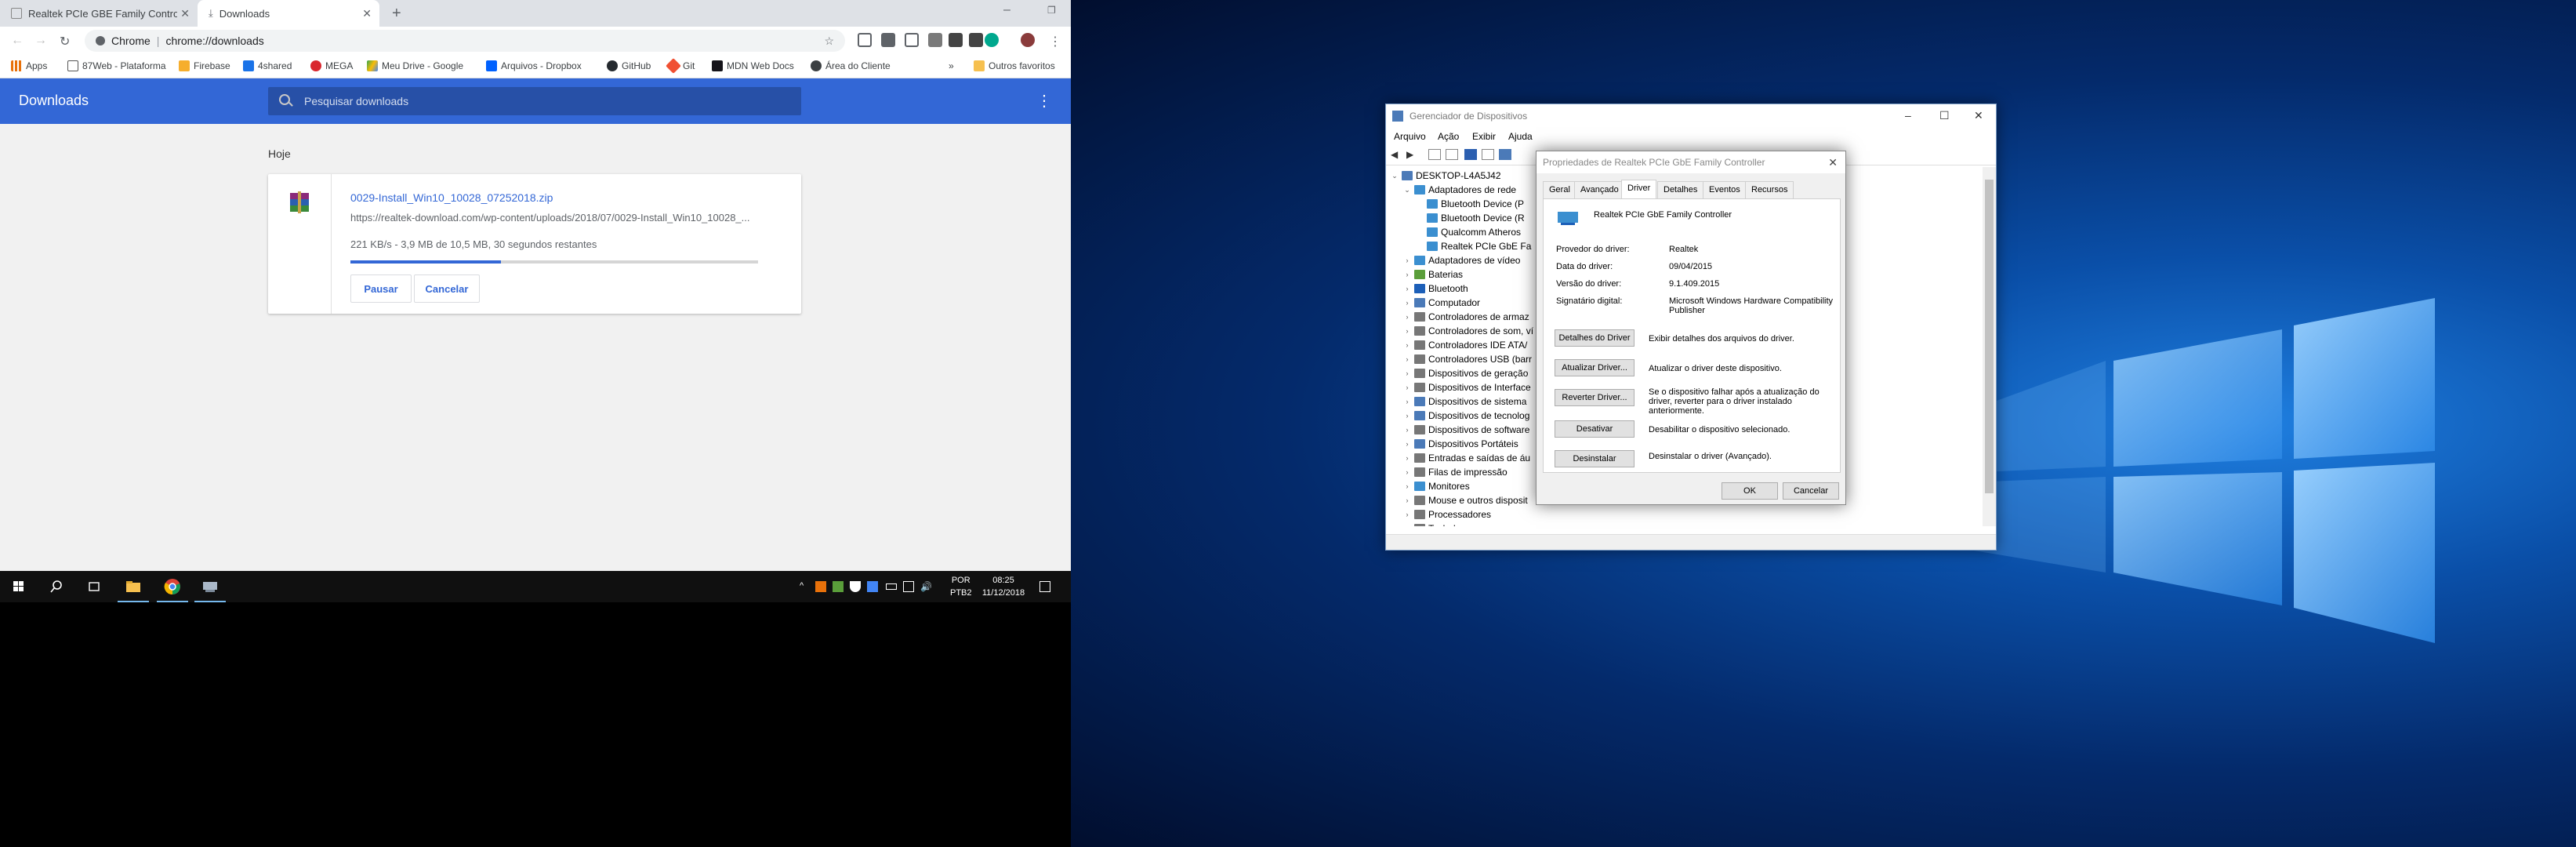 The image size is (2576, 847). What do you see at coordinates (117, 65) in the screenshot?
I see `bookmark-87web: 87Web - Plataforma` at bounding box center [117, 65].